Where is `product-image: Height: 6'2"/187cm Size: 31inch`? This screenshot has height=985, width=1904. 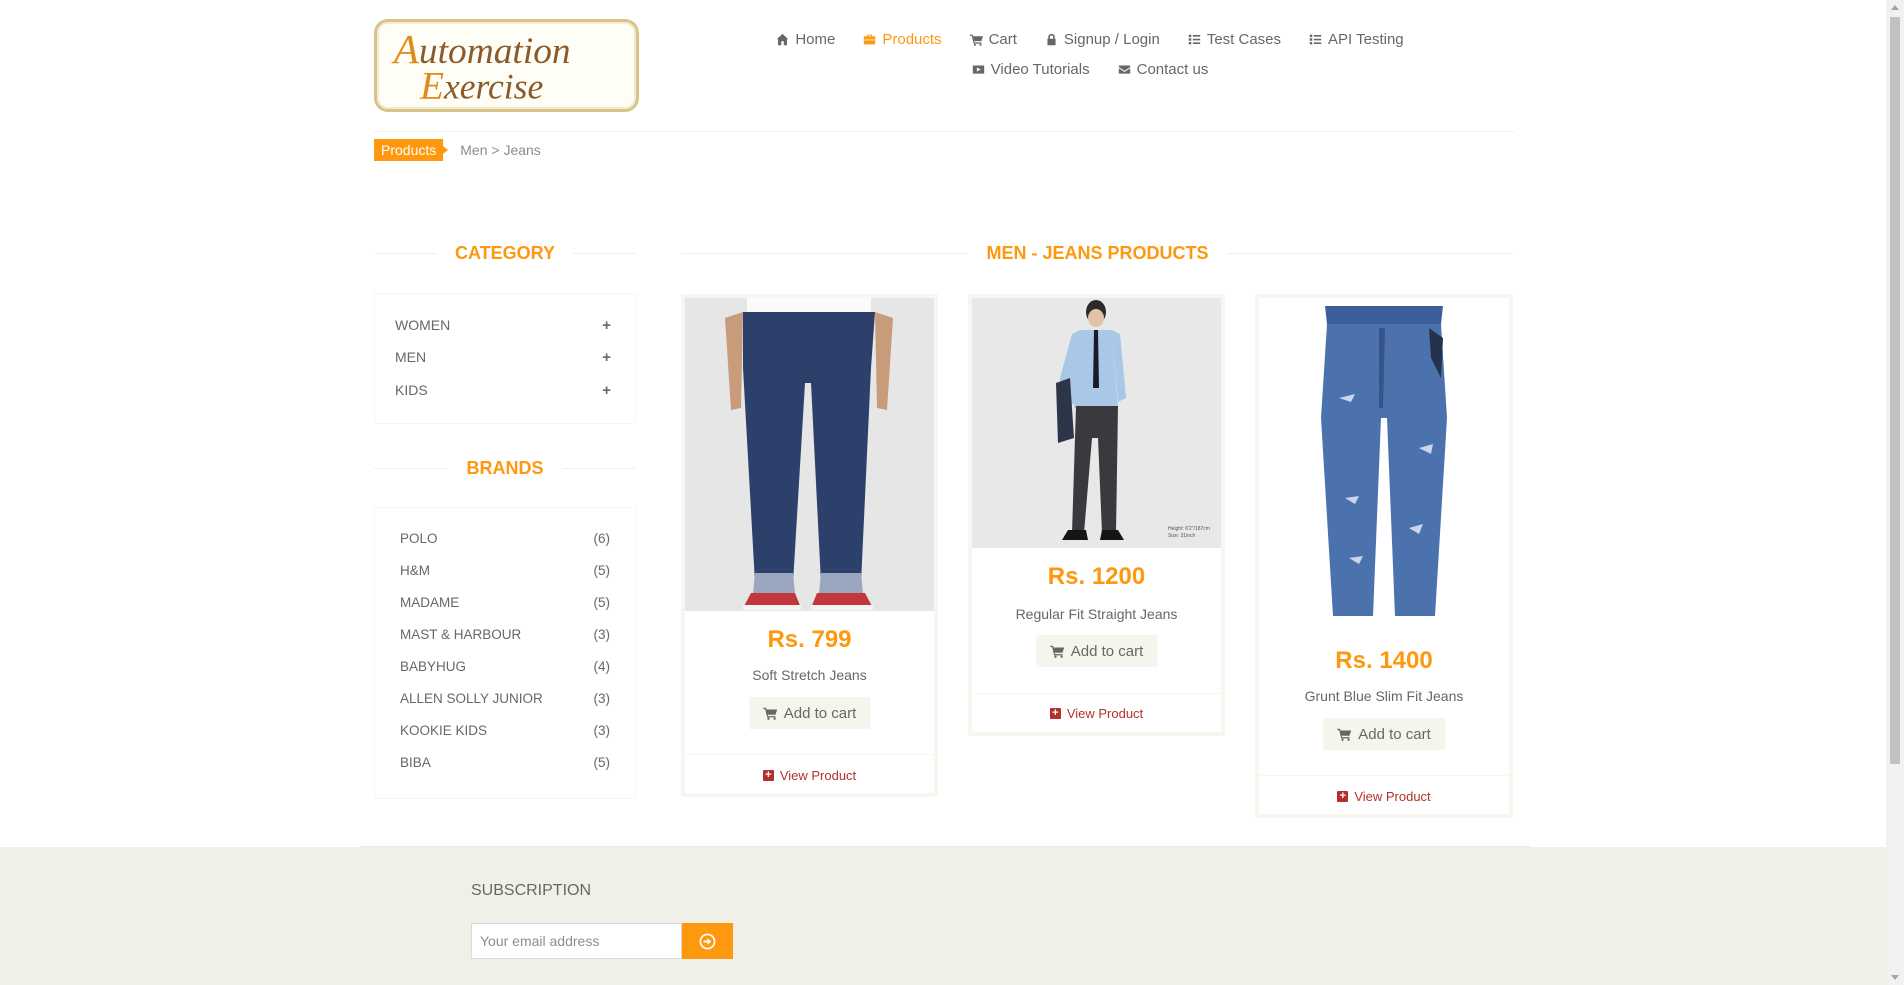
product-image: Height: 6'2"/187cm Size: 31inch is located at coordinates (1096, 423).